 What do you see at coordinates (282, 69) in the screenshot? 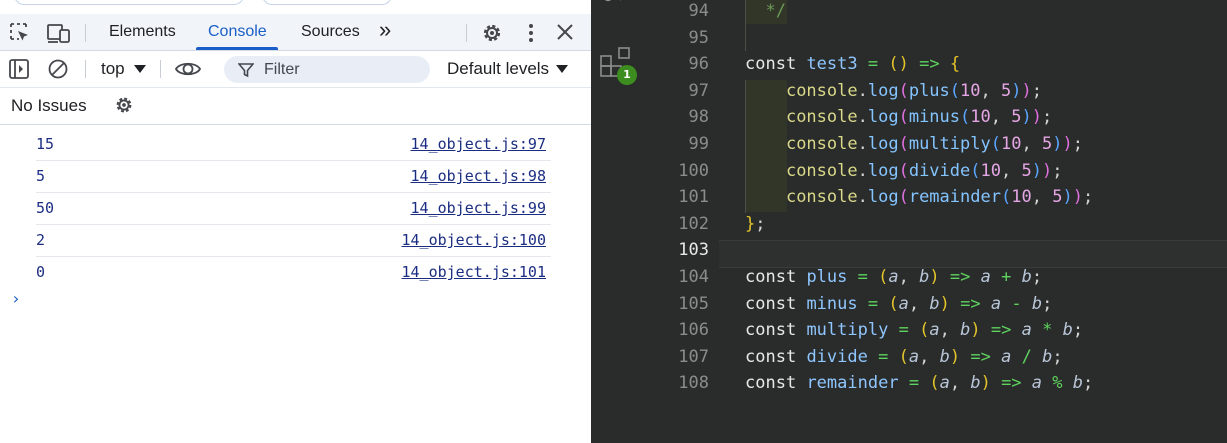
I see `filter-placeholder: Filter` at bounding box center [282, 69].